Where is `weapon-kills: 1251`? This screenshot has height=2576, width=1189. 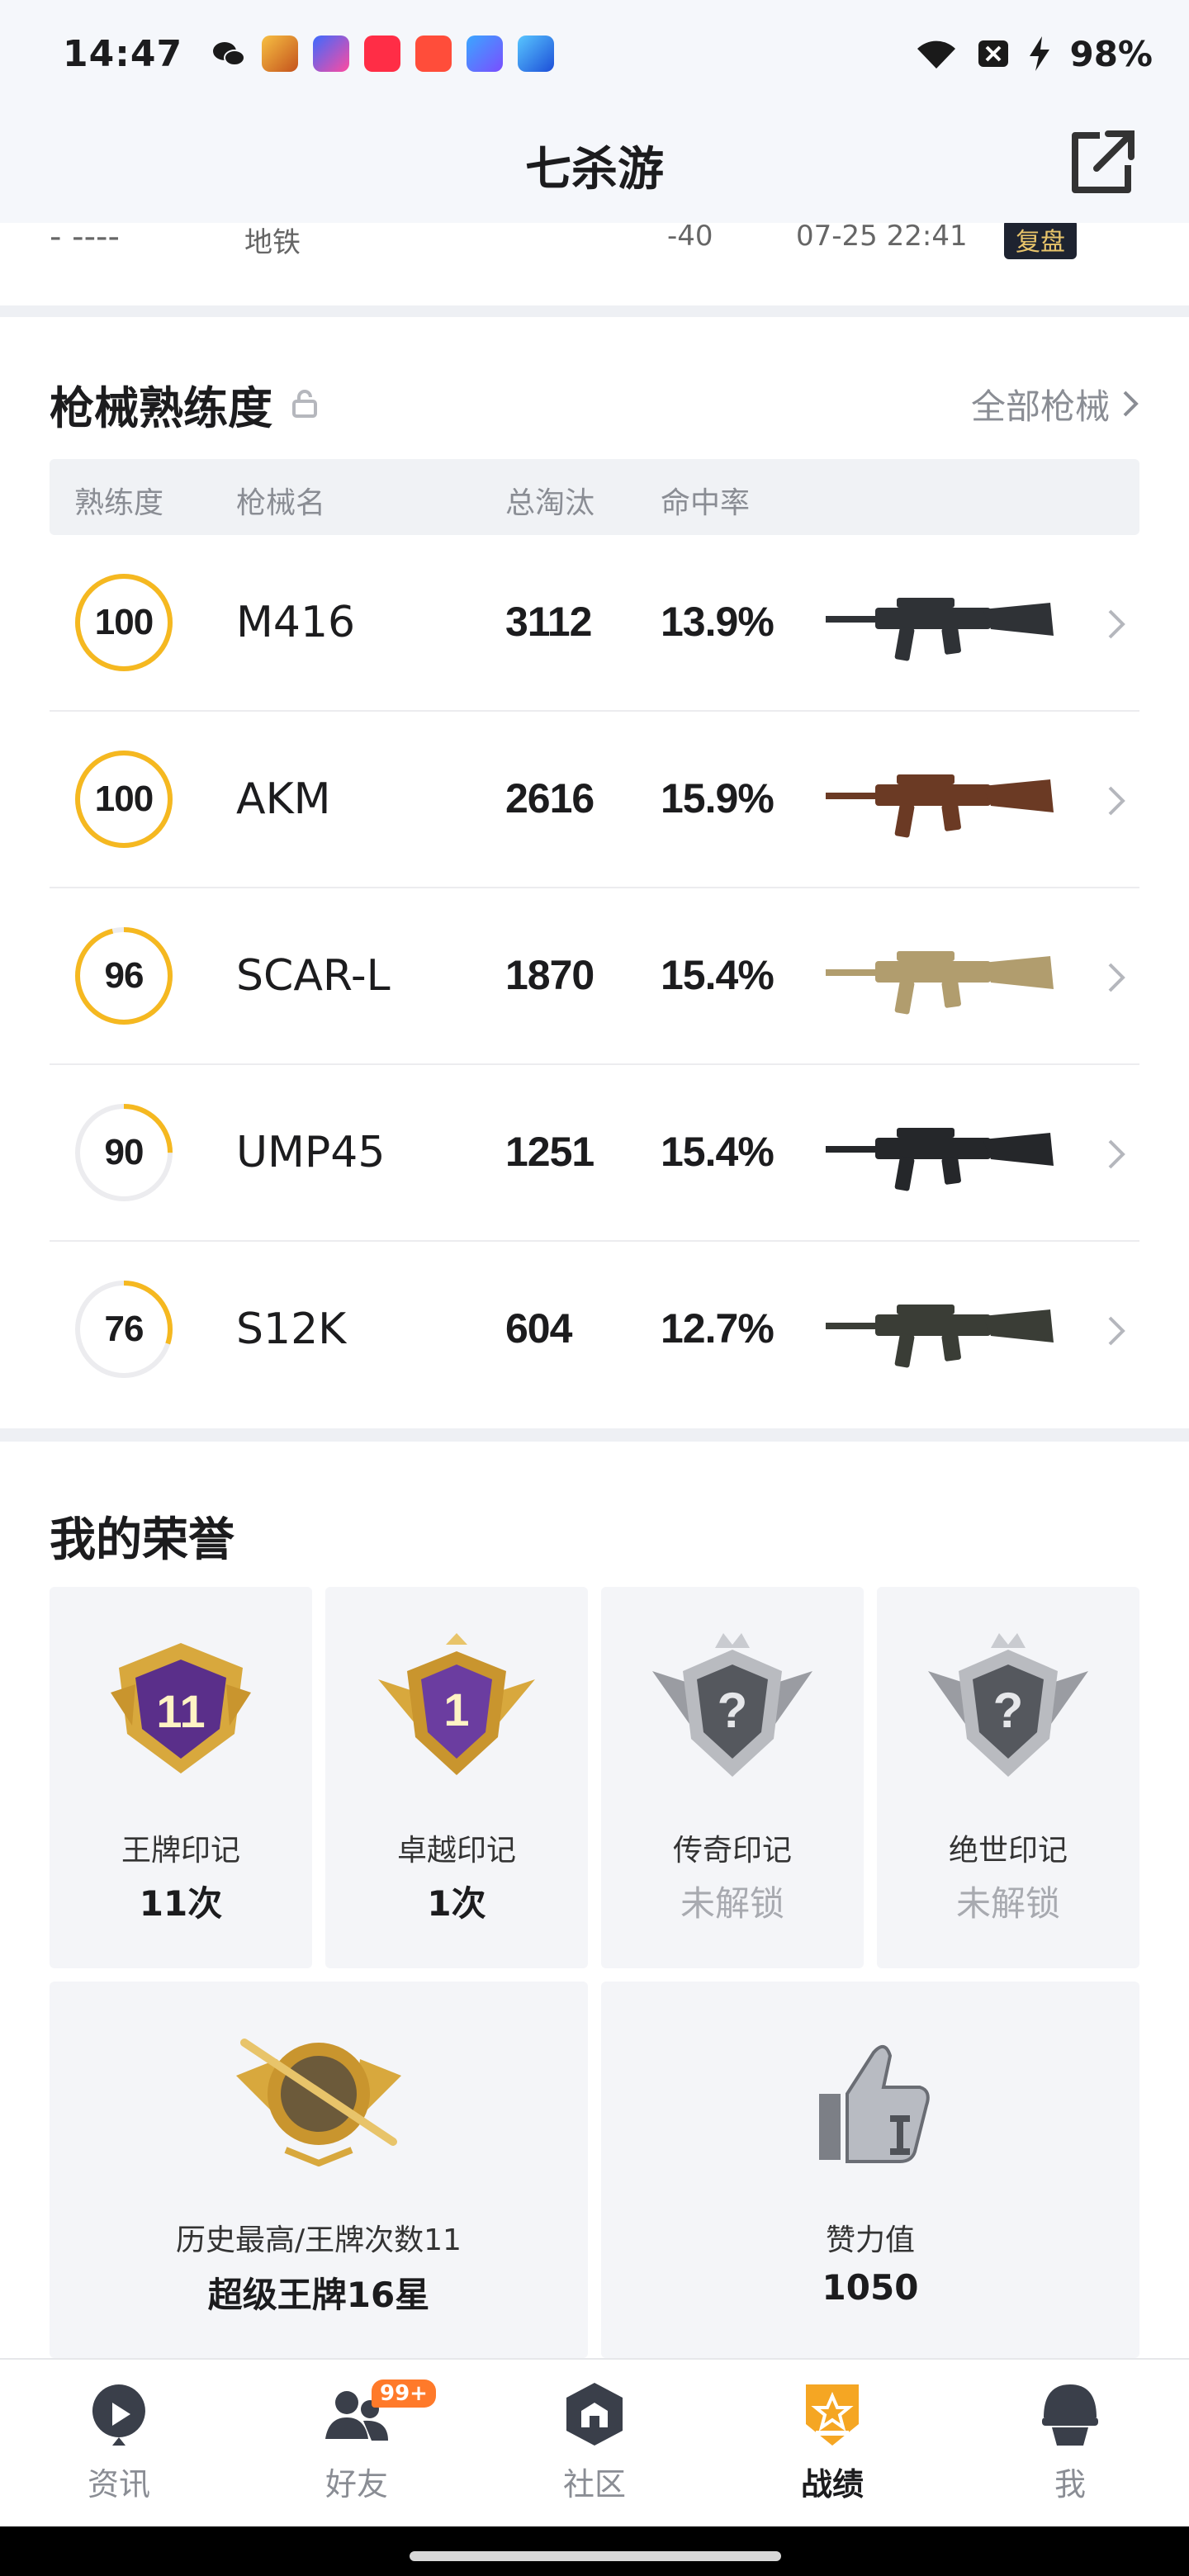
weapon-kills: 1251 is located at coordinates (549, 1152).